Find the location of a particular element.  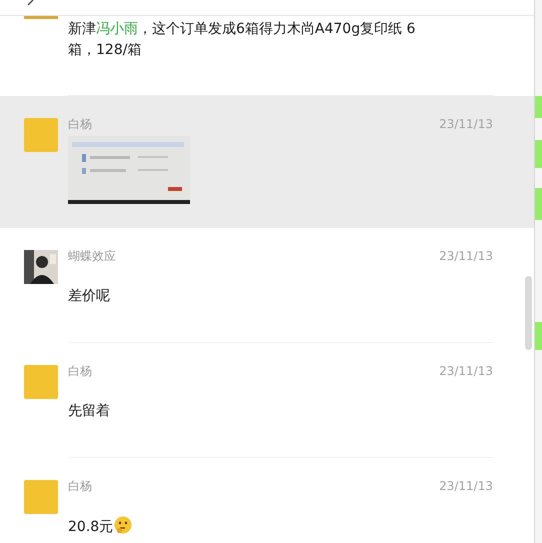

back-icon is located at coordinates (30, 3).